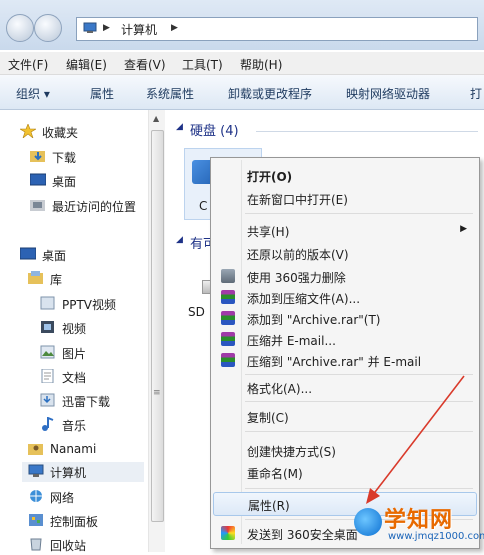 This screenshot has height=555, width=484. What do you see at coordinates (48, 352) in the screenshot?
I see `picture-icon` at bounding box center [48, 352].